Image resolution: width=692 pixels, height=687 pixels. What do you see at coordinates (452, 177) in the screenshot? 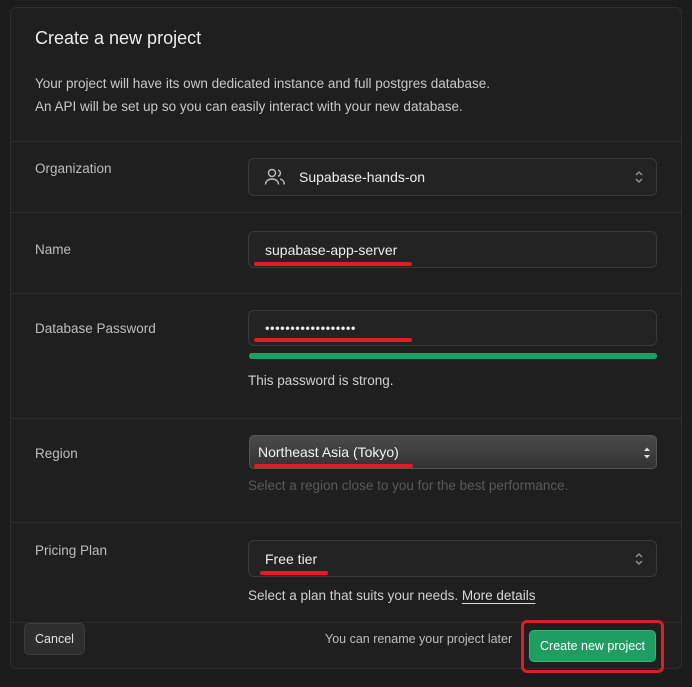
I see `organization-select: Supabase-hands-on` at bounding box center [452, 177].